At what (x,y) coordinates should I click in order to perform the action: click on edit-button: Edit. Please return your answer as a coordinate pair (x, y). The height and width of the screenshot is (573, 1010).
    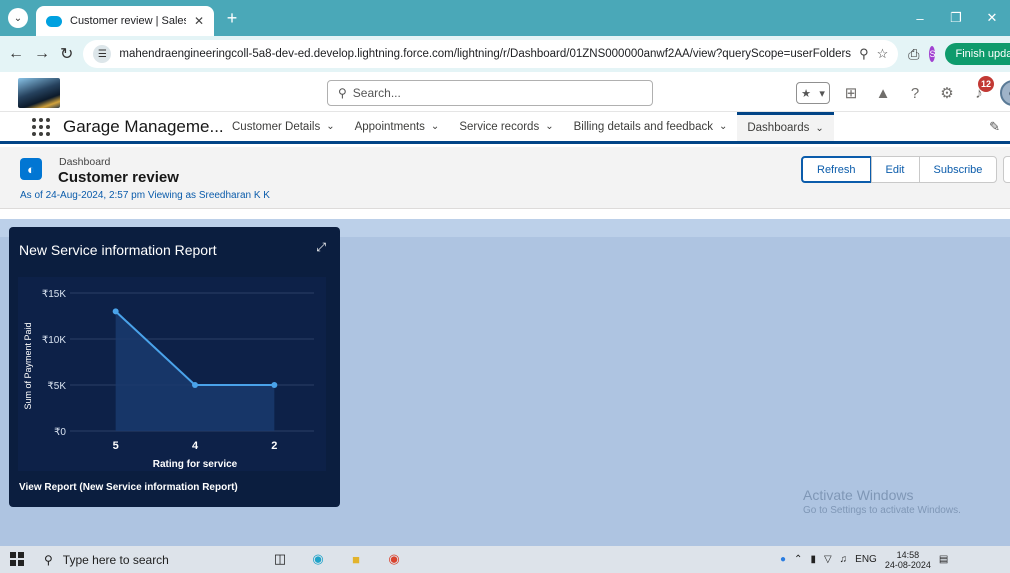
    Looking at the image, I should click on (895, 169).